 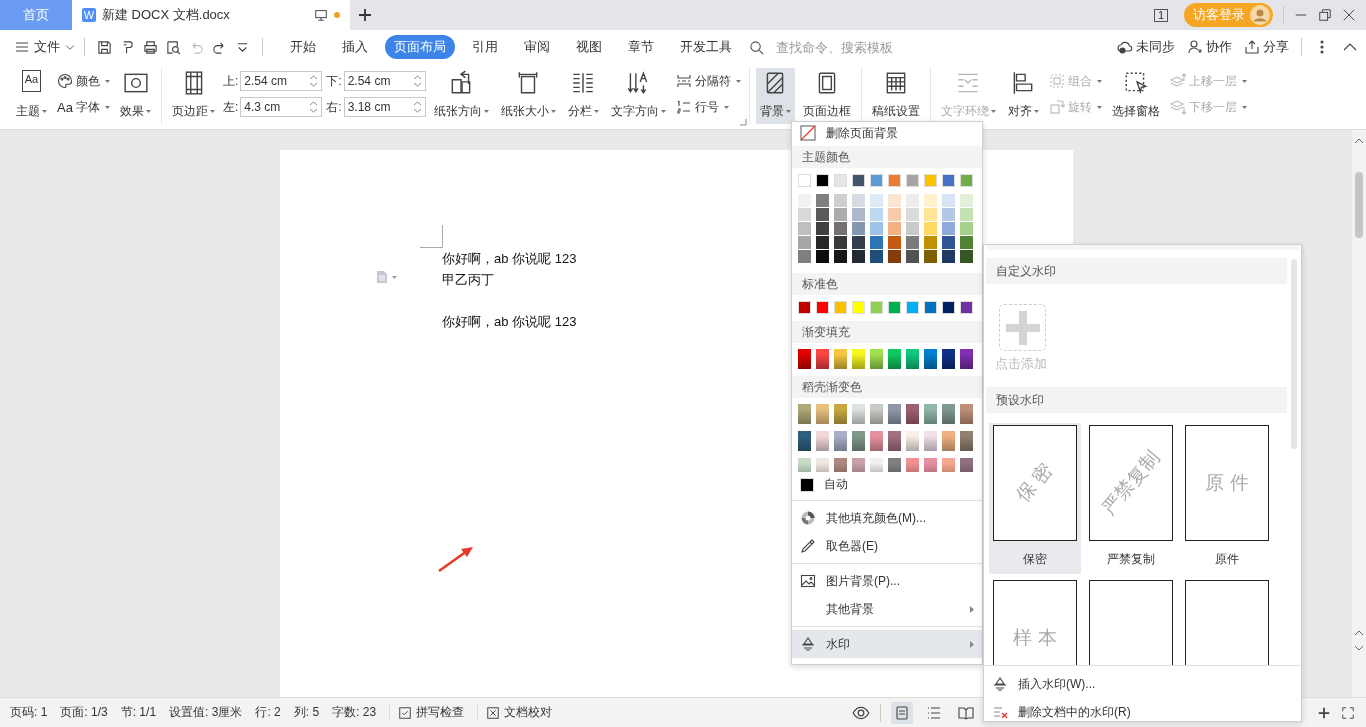 I want to click on status-button: 拼写检查, so click(x=427, y=712).